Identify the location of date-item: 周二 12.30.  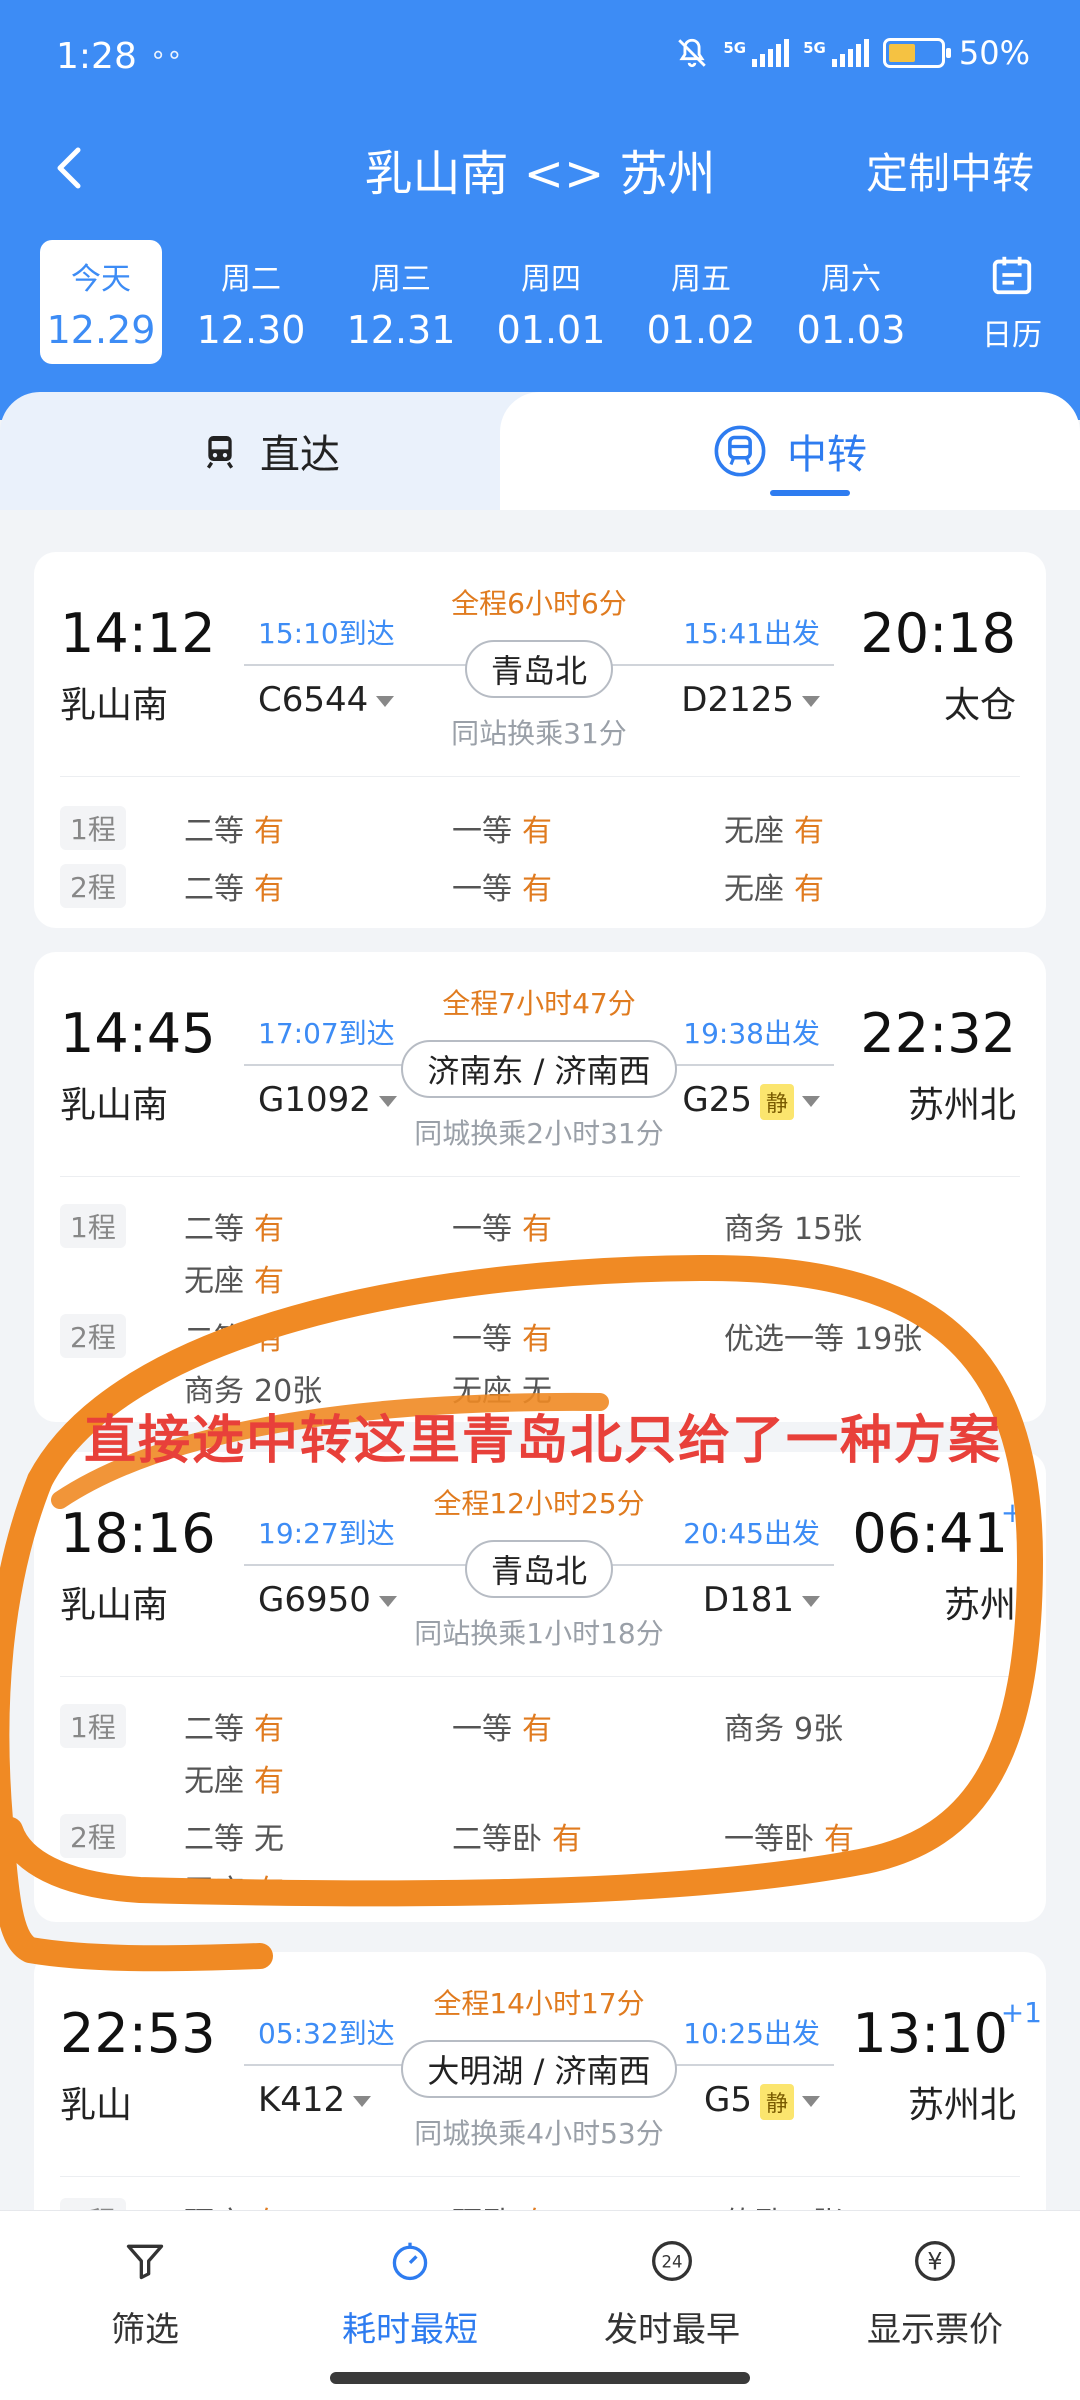
(251, 302).